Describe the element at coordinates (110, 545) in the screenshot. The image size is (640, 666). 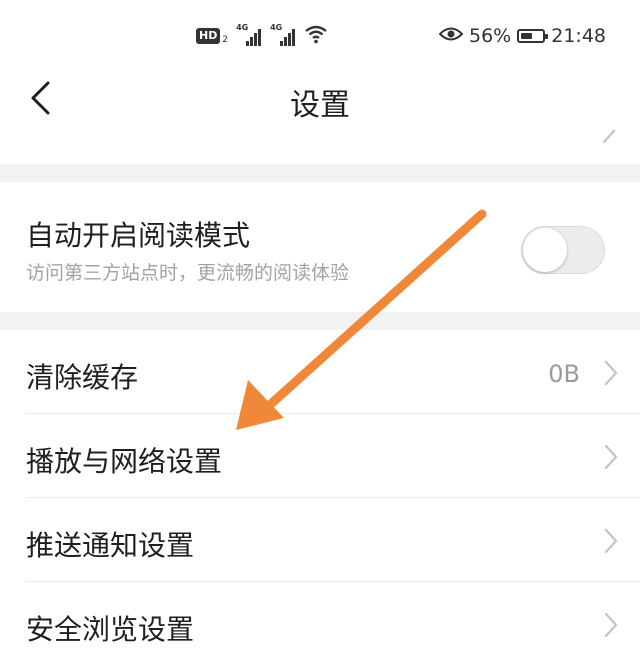
I see `list-item-label: 推送通知设置` at that location.